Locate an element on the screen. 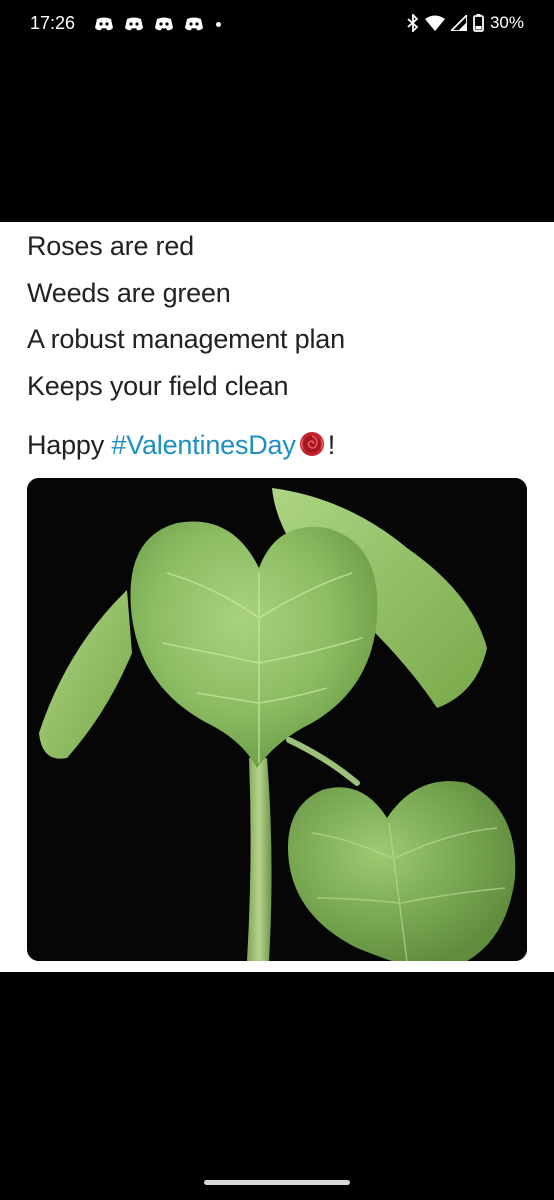  wifi-icon is located at coordinates (434, 23).